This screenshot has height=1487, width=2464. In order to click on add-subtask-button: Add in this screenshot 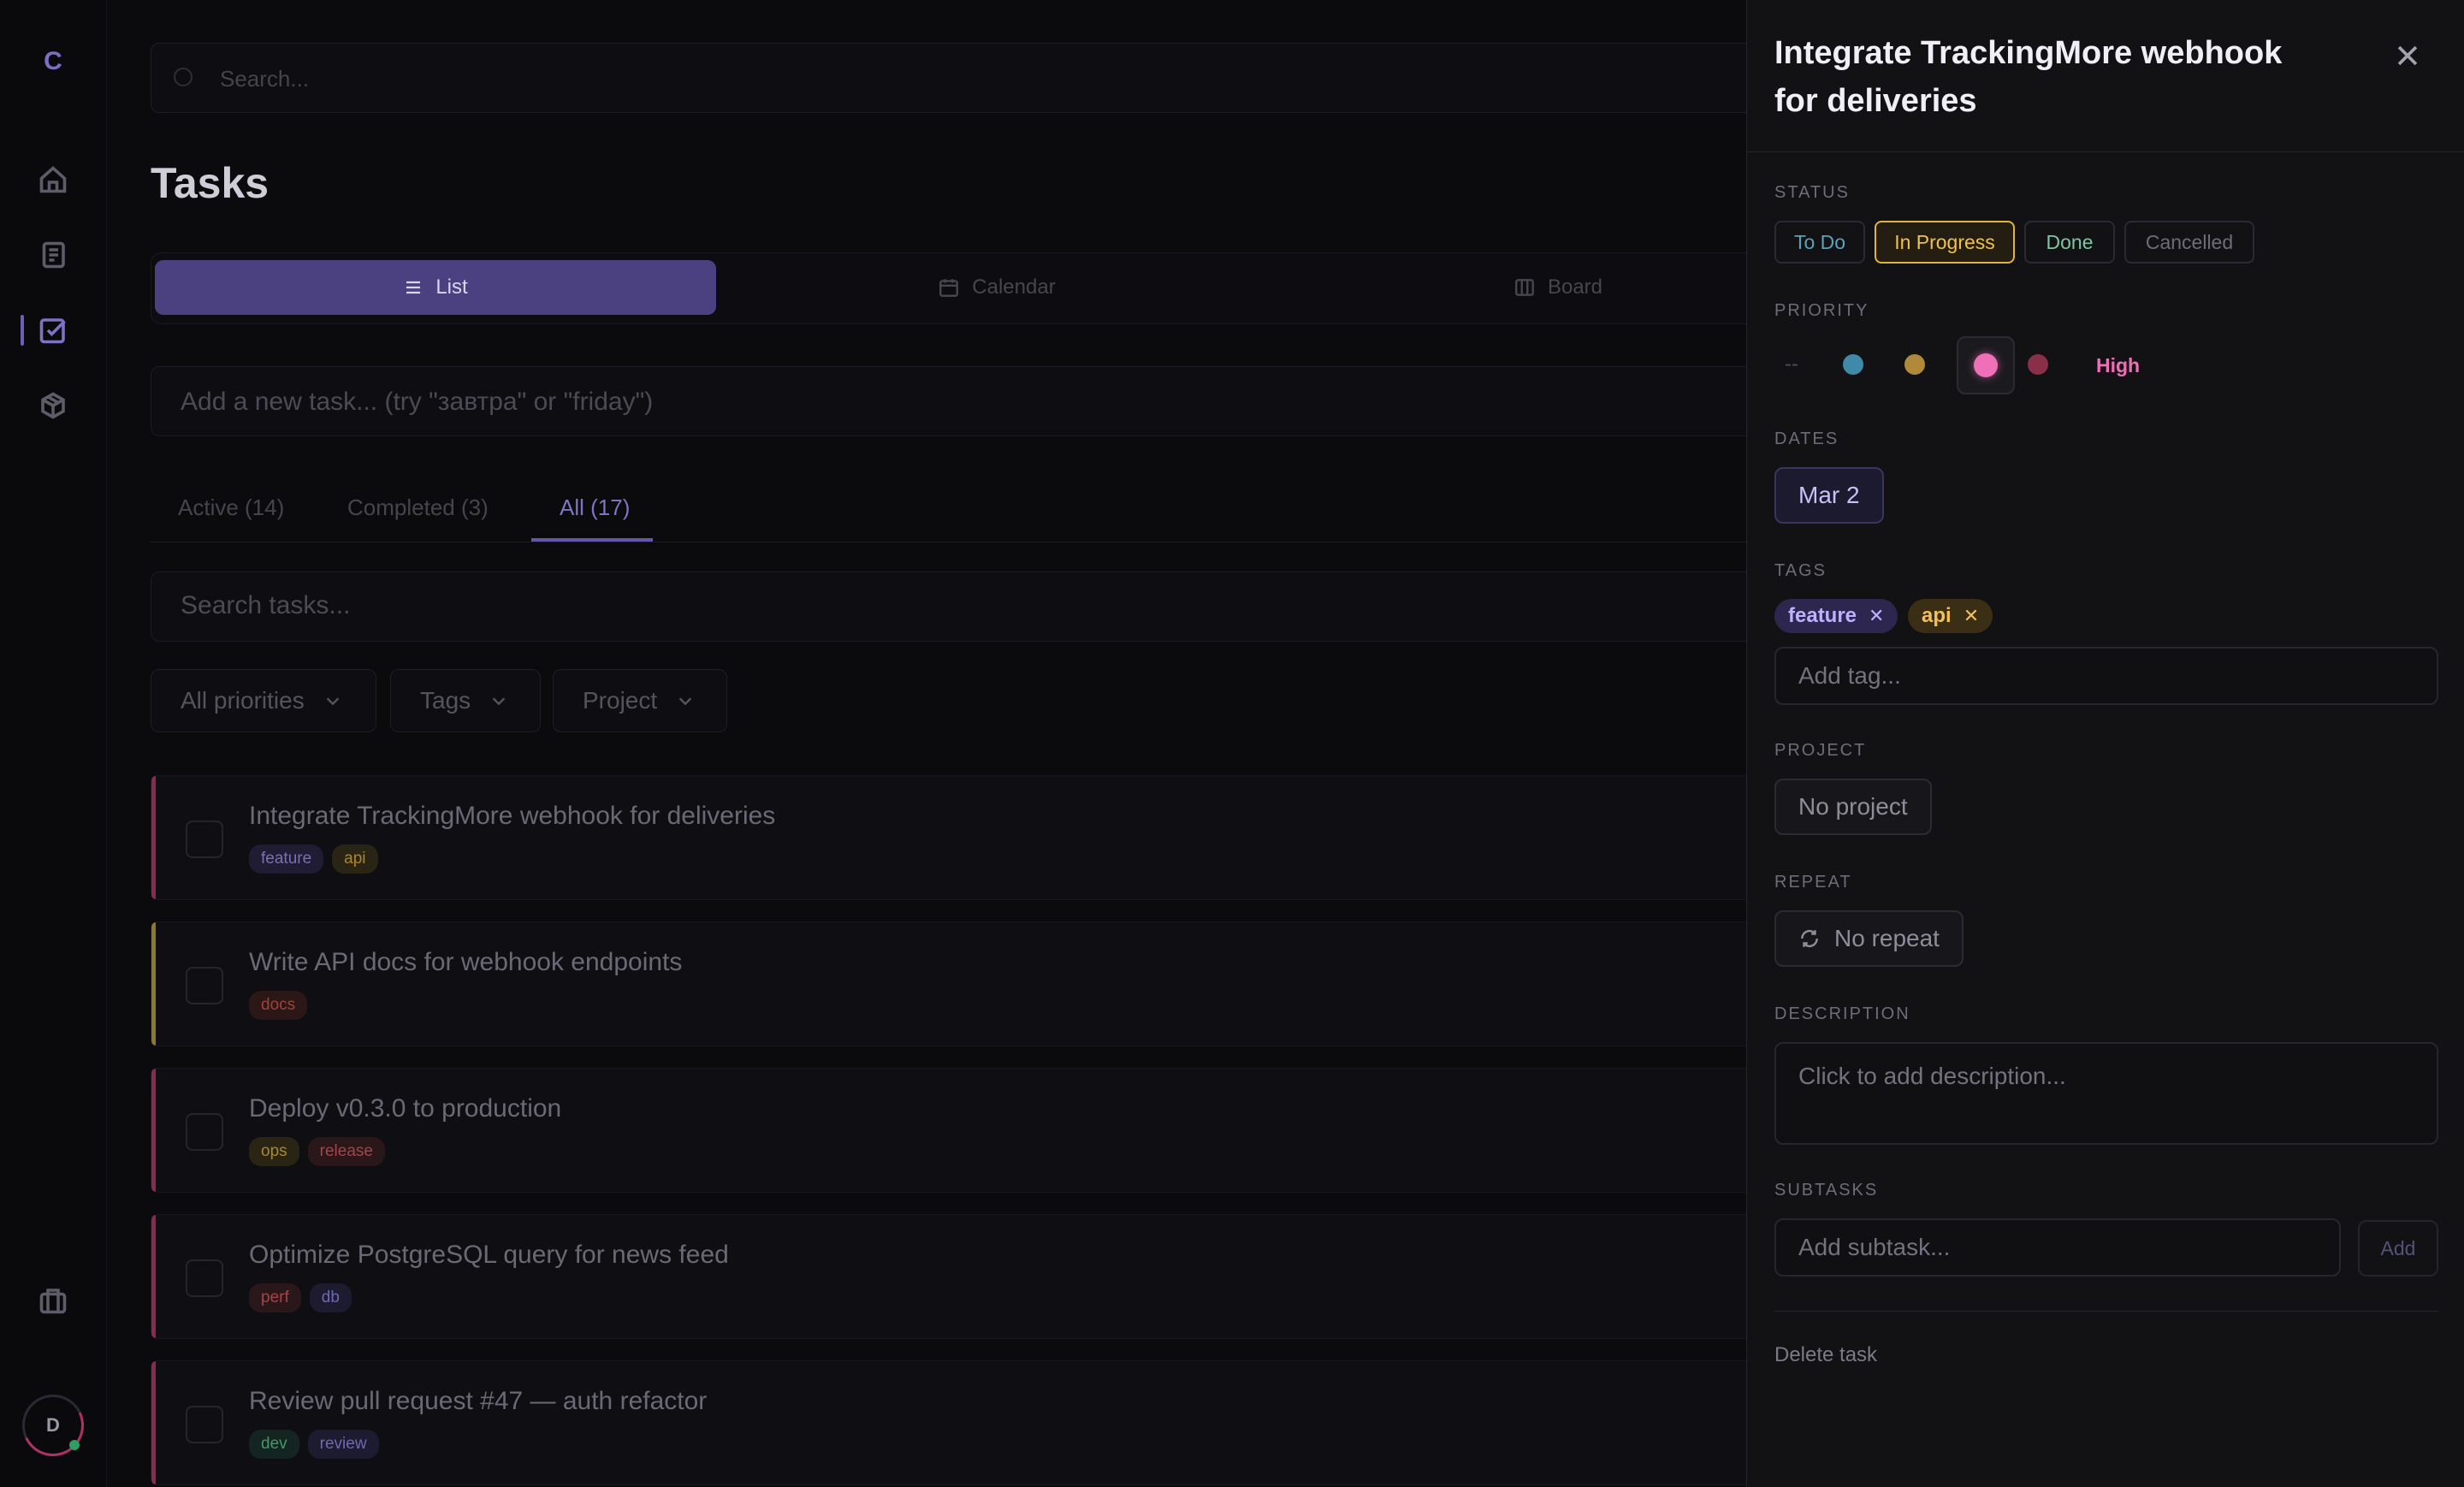, I will do `click(2398, 1248)`.